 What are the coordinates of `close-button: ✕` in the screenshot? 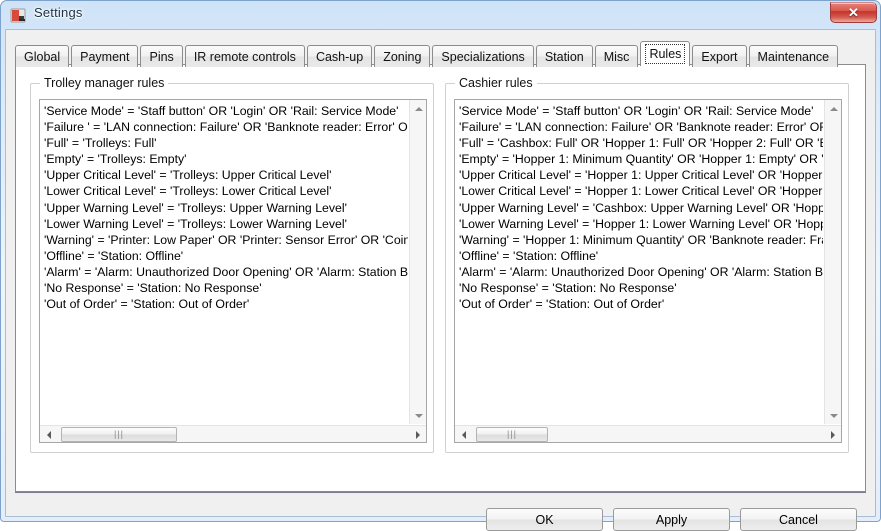 It's located at (853, 12).